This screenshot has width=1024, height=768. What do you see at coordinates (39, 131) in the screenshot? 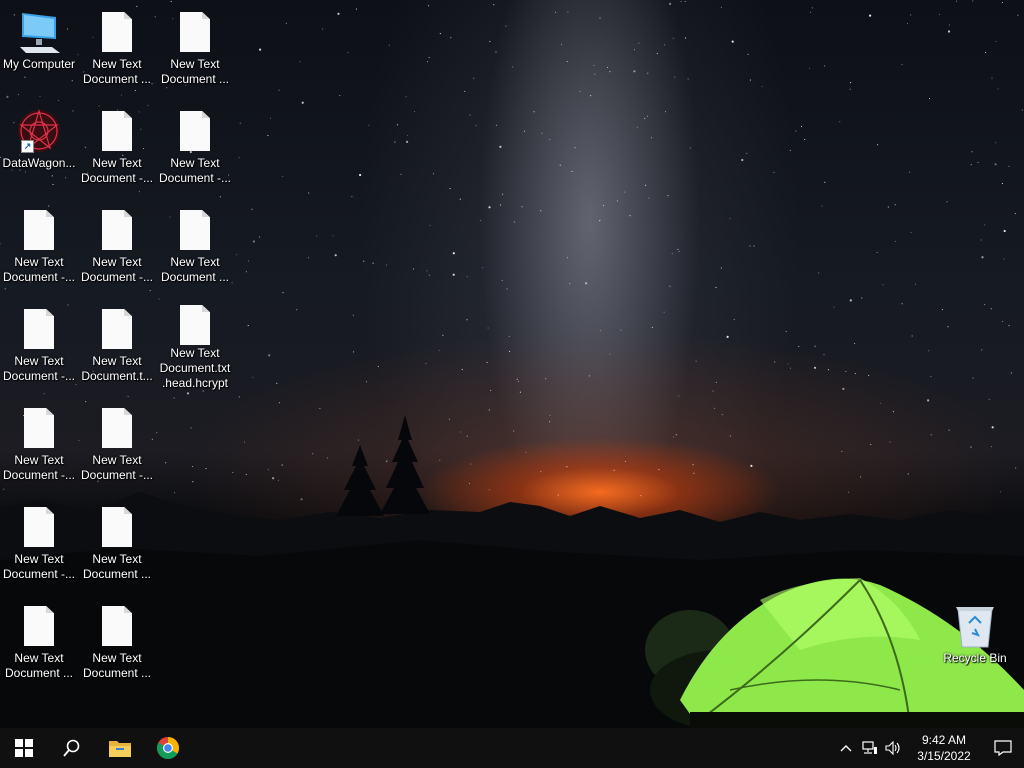
I see `datawagon-icon: ↗` at bounding box center [39, 131].